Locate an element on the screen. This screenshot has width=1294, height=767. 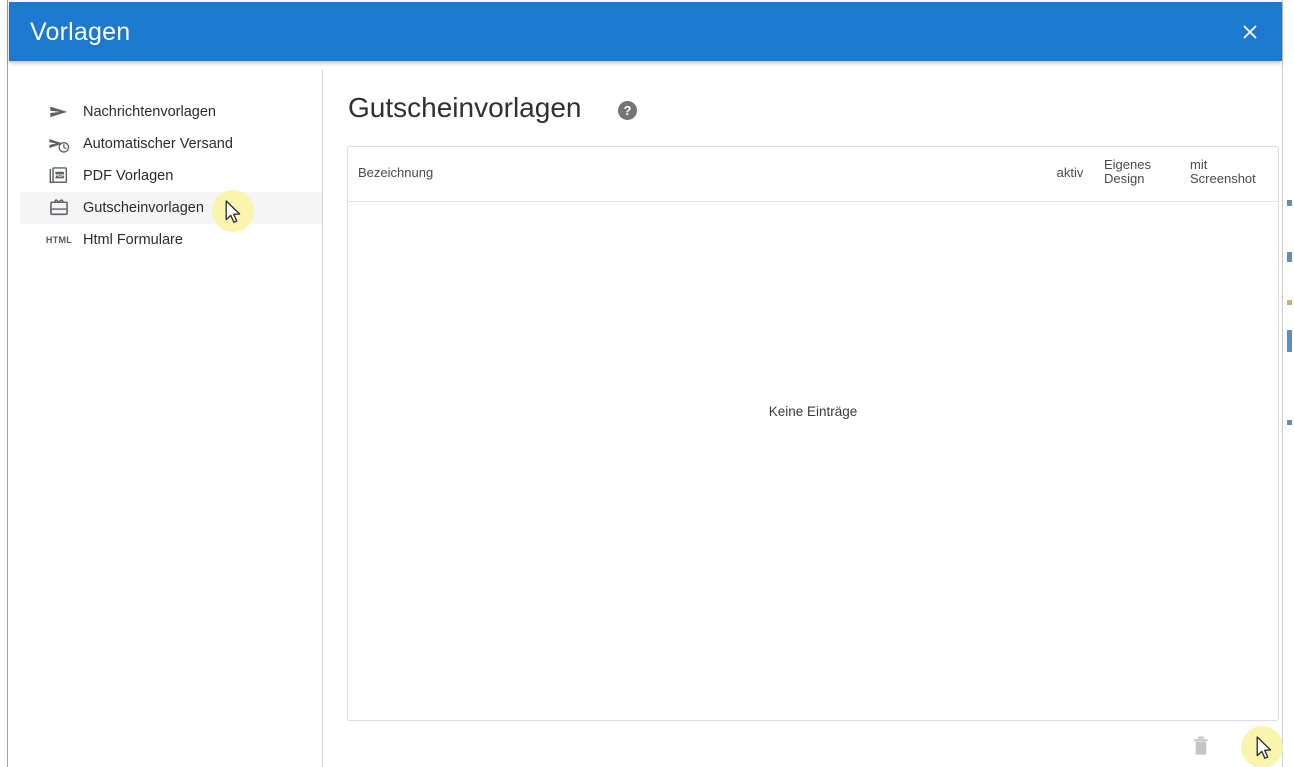
column-header-eigenes-design: Eigenes Design is located at coordinates (1139, 172).